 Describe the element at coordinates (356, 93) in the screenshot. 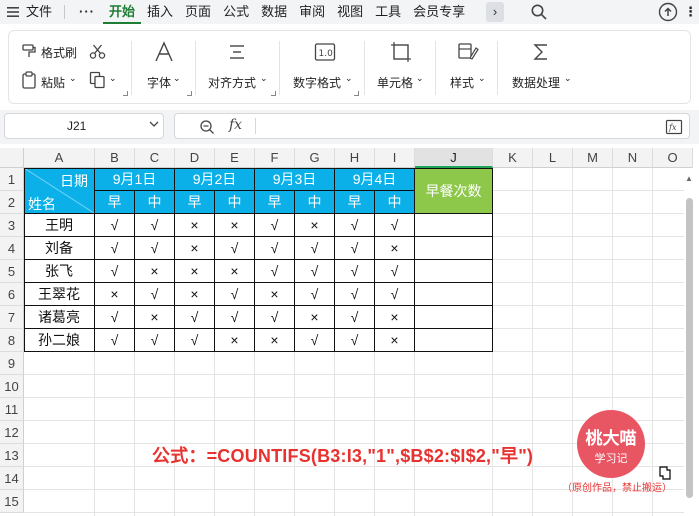

I see `number-expand-icon` at that location.